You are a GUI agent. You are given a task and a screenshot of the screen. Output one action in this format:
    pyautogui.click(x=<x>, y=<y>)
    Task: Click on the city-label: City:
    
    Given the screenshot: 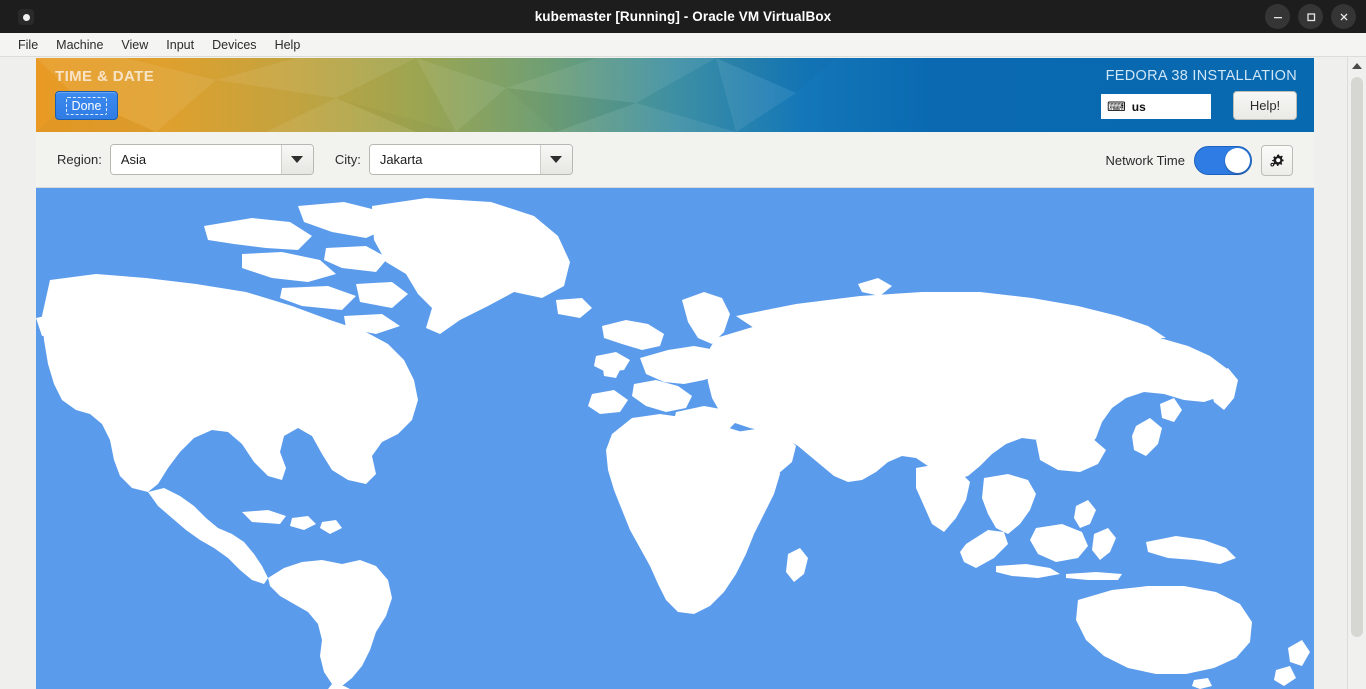 What is the action you would take?
    pyautogui.click(x=347, y=159)
    